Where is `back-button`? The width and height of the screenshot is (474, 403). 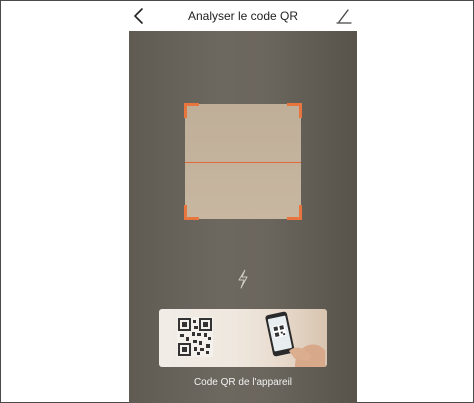
back-button is located at coordinates (139, 16).